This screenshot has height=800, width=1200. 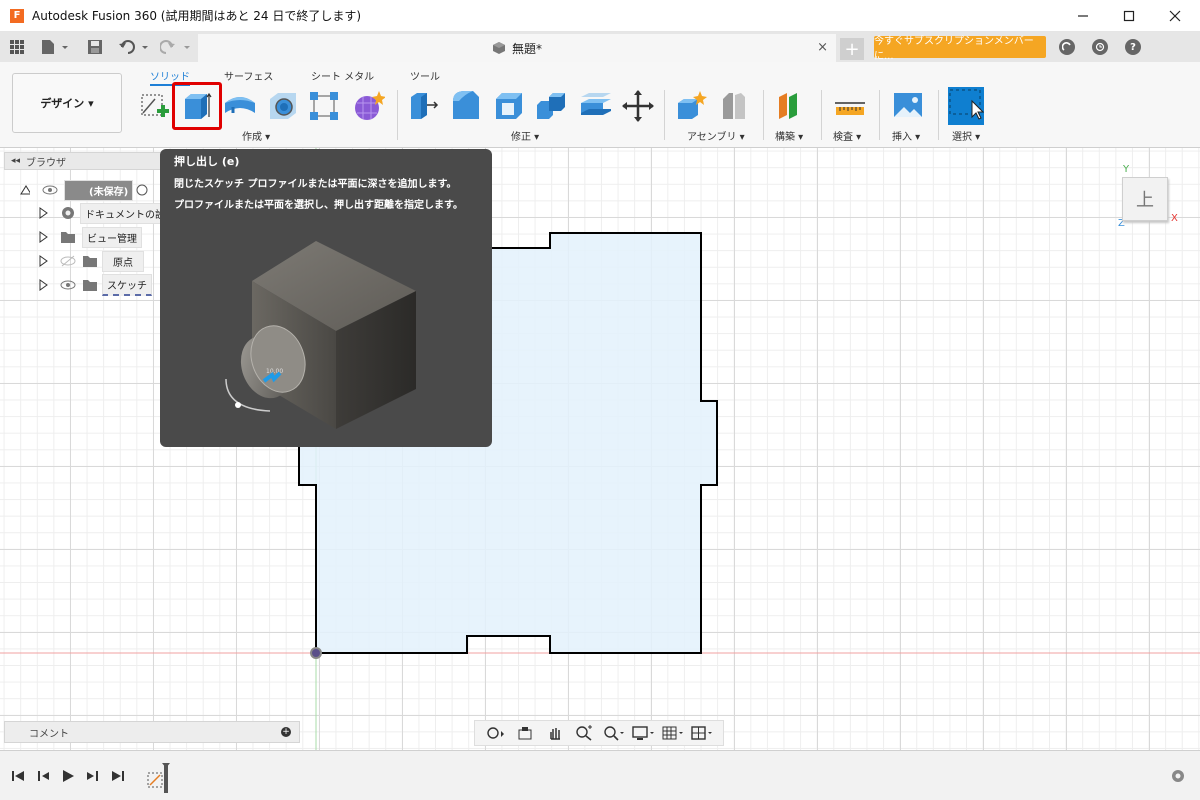 What do you see at coordinates (1067, 47) in the screenshot?
I see `job-status-icon` at bounding box center [1067, 47].